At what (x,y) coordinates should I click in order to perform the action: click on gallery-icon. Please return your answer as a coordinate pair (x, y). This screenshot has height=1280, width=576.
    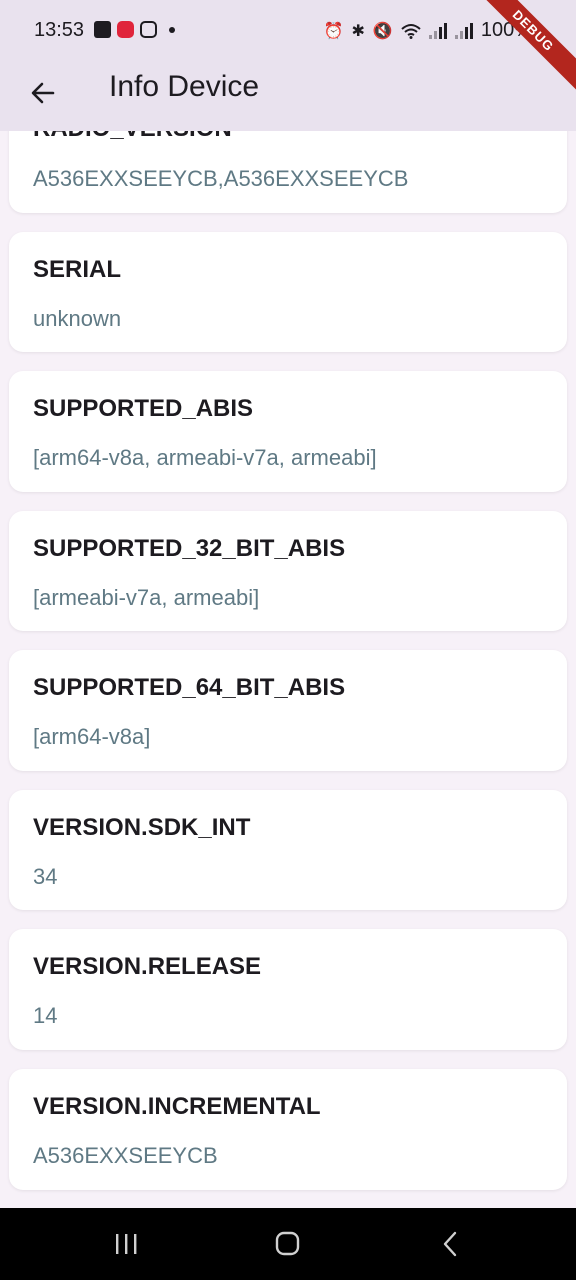
    Looking at the image, I should click on (102, 29).